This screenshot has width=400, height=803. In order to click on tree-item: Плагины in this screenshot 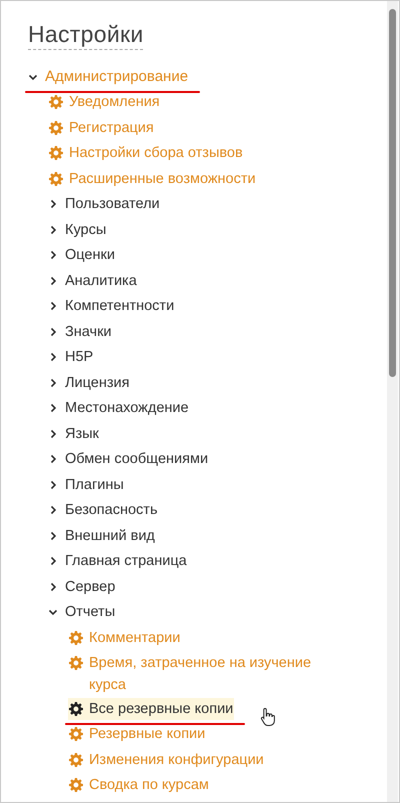, I will do `click(94, 485)`.